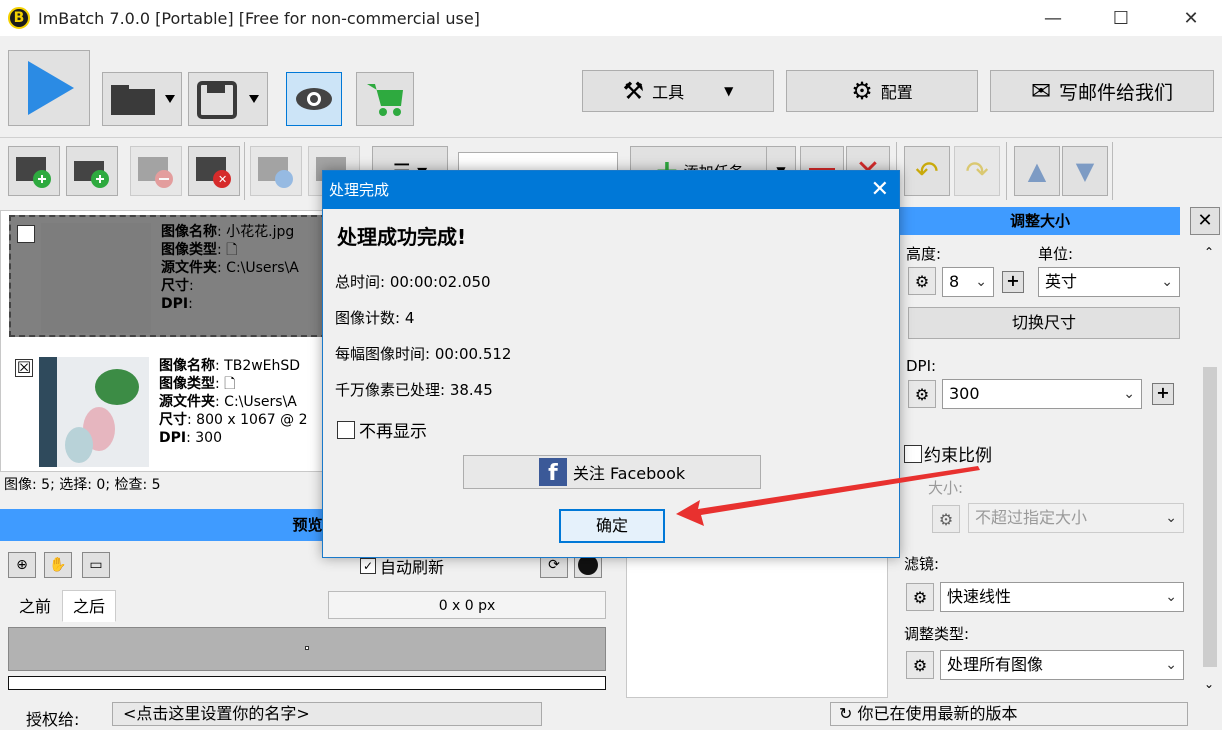 This screenshot has height=730, width=1222. Describe the element at coordinates (22, 565) in the screenshot. I see `zoom-button: ⊕` at that location.